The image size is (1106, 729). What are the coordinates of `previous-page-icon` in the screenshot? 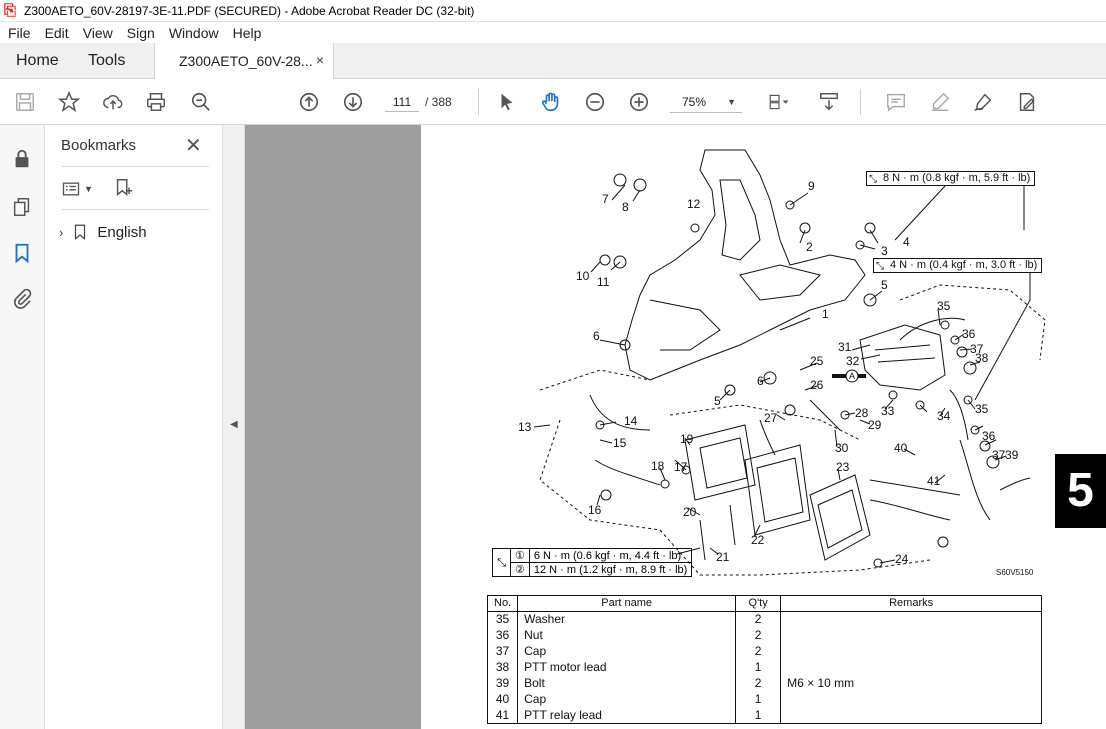 It's located at (309, 102).